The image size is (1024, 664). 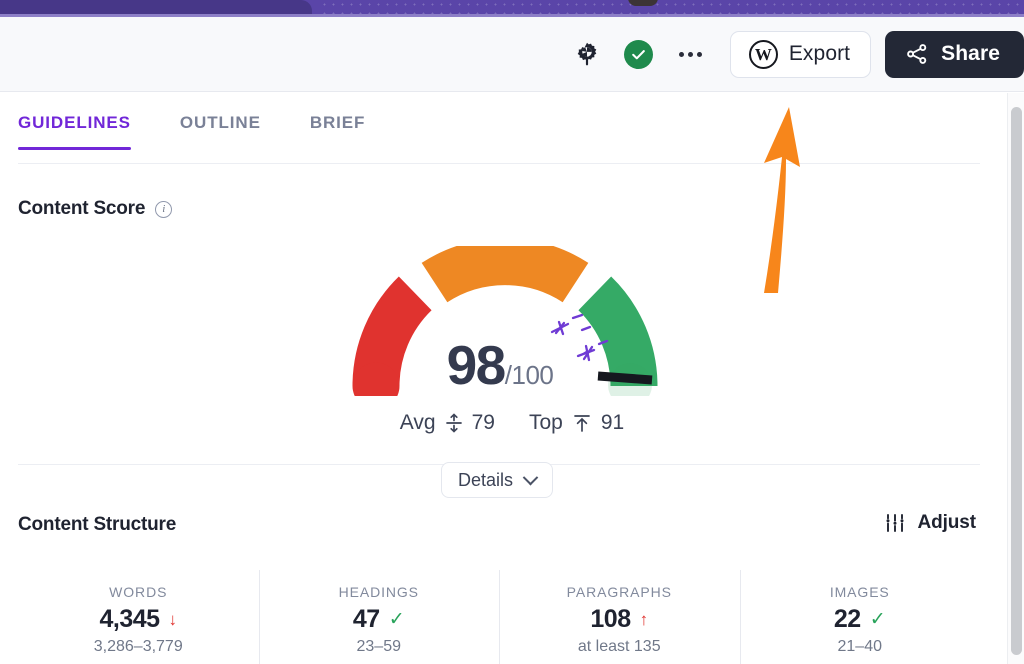 I want to click on share-button: Share, so click(x=954, y=54).